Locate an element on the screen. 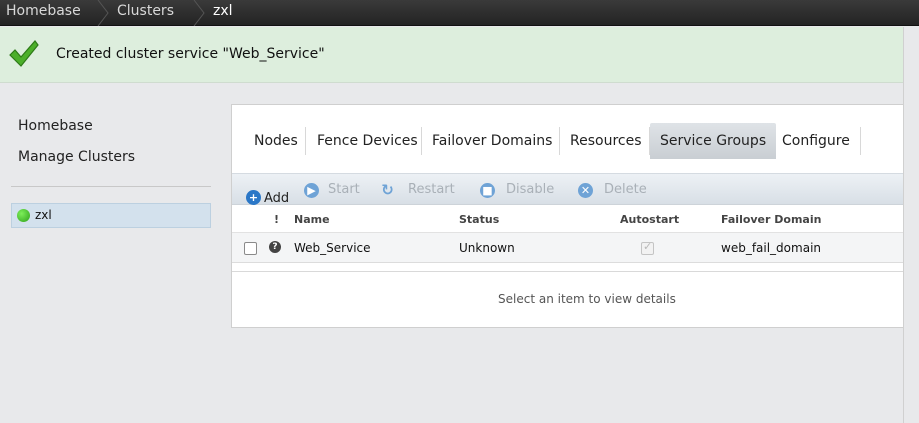 Image resolution: width=919 pixels, height=423 pixels. start-button: ▶ Start is located at coordinates (334, 189).